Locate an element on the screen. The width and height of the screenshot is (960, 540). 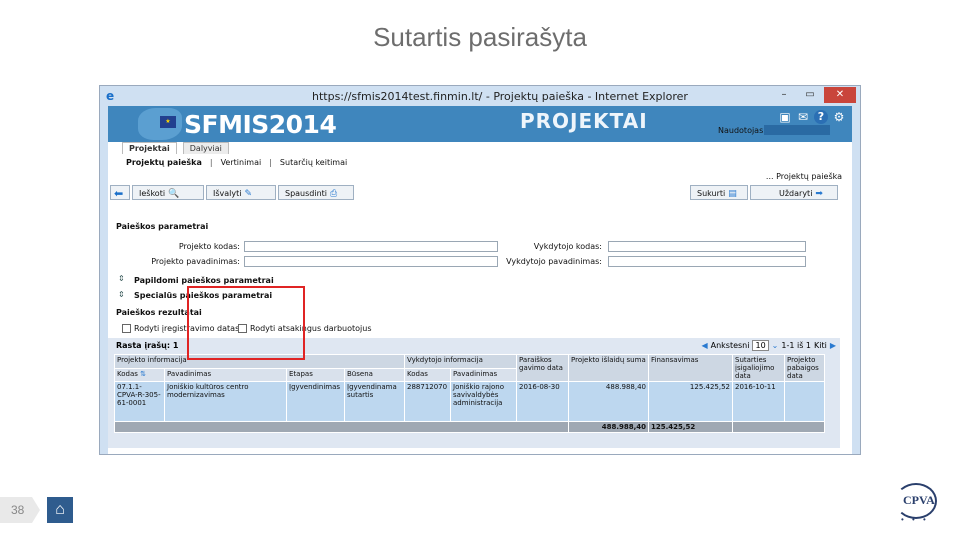
back-arrow-icon: ⬅ is located at coordinates (119, 193).